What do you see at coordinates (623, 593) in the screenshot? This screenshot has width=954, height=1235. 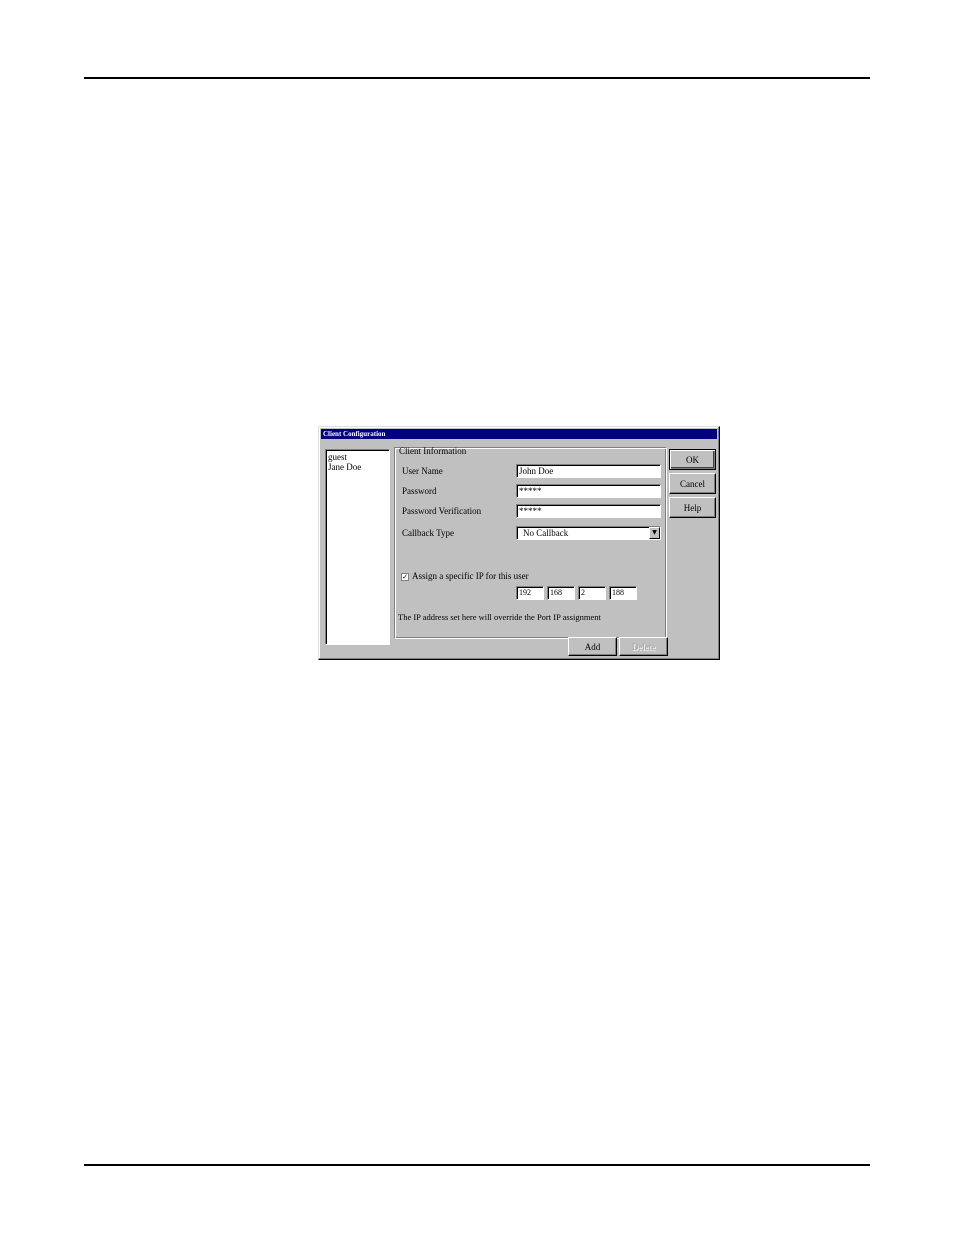 I see `ip-octet-4-input: 188` at bounding box center [623, 593].